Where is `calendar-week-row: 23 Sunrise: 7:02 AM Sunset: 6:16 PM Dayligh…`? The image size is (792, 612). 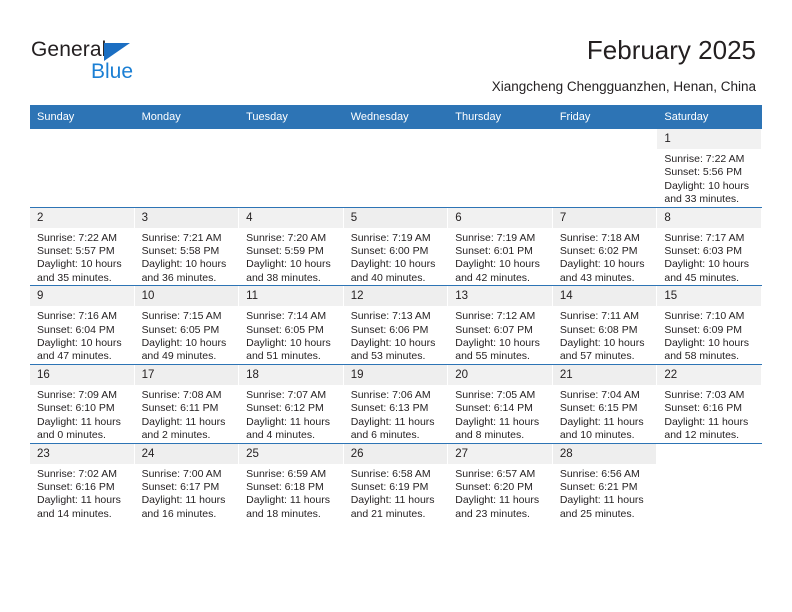 calendar-week-row: 23 Sunrise: 7:02 AM Sunset: 6:16 PM Dayligh… is located at coordinates (396, 482).